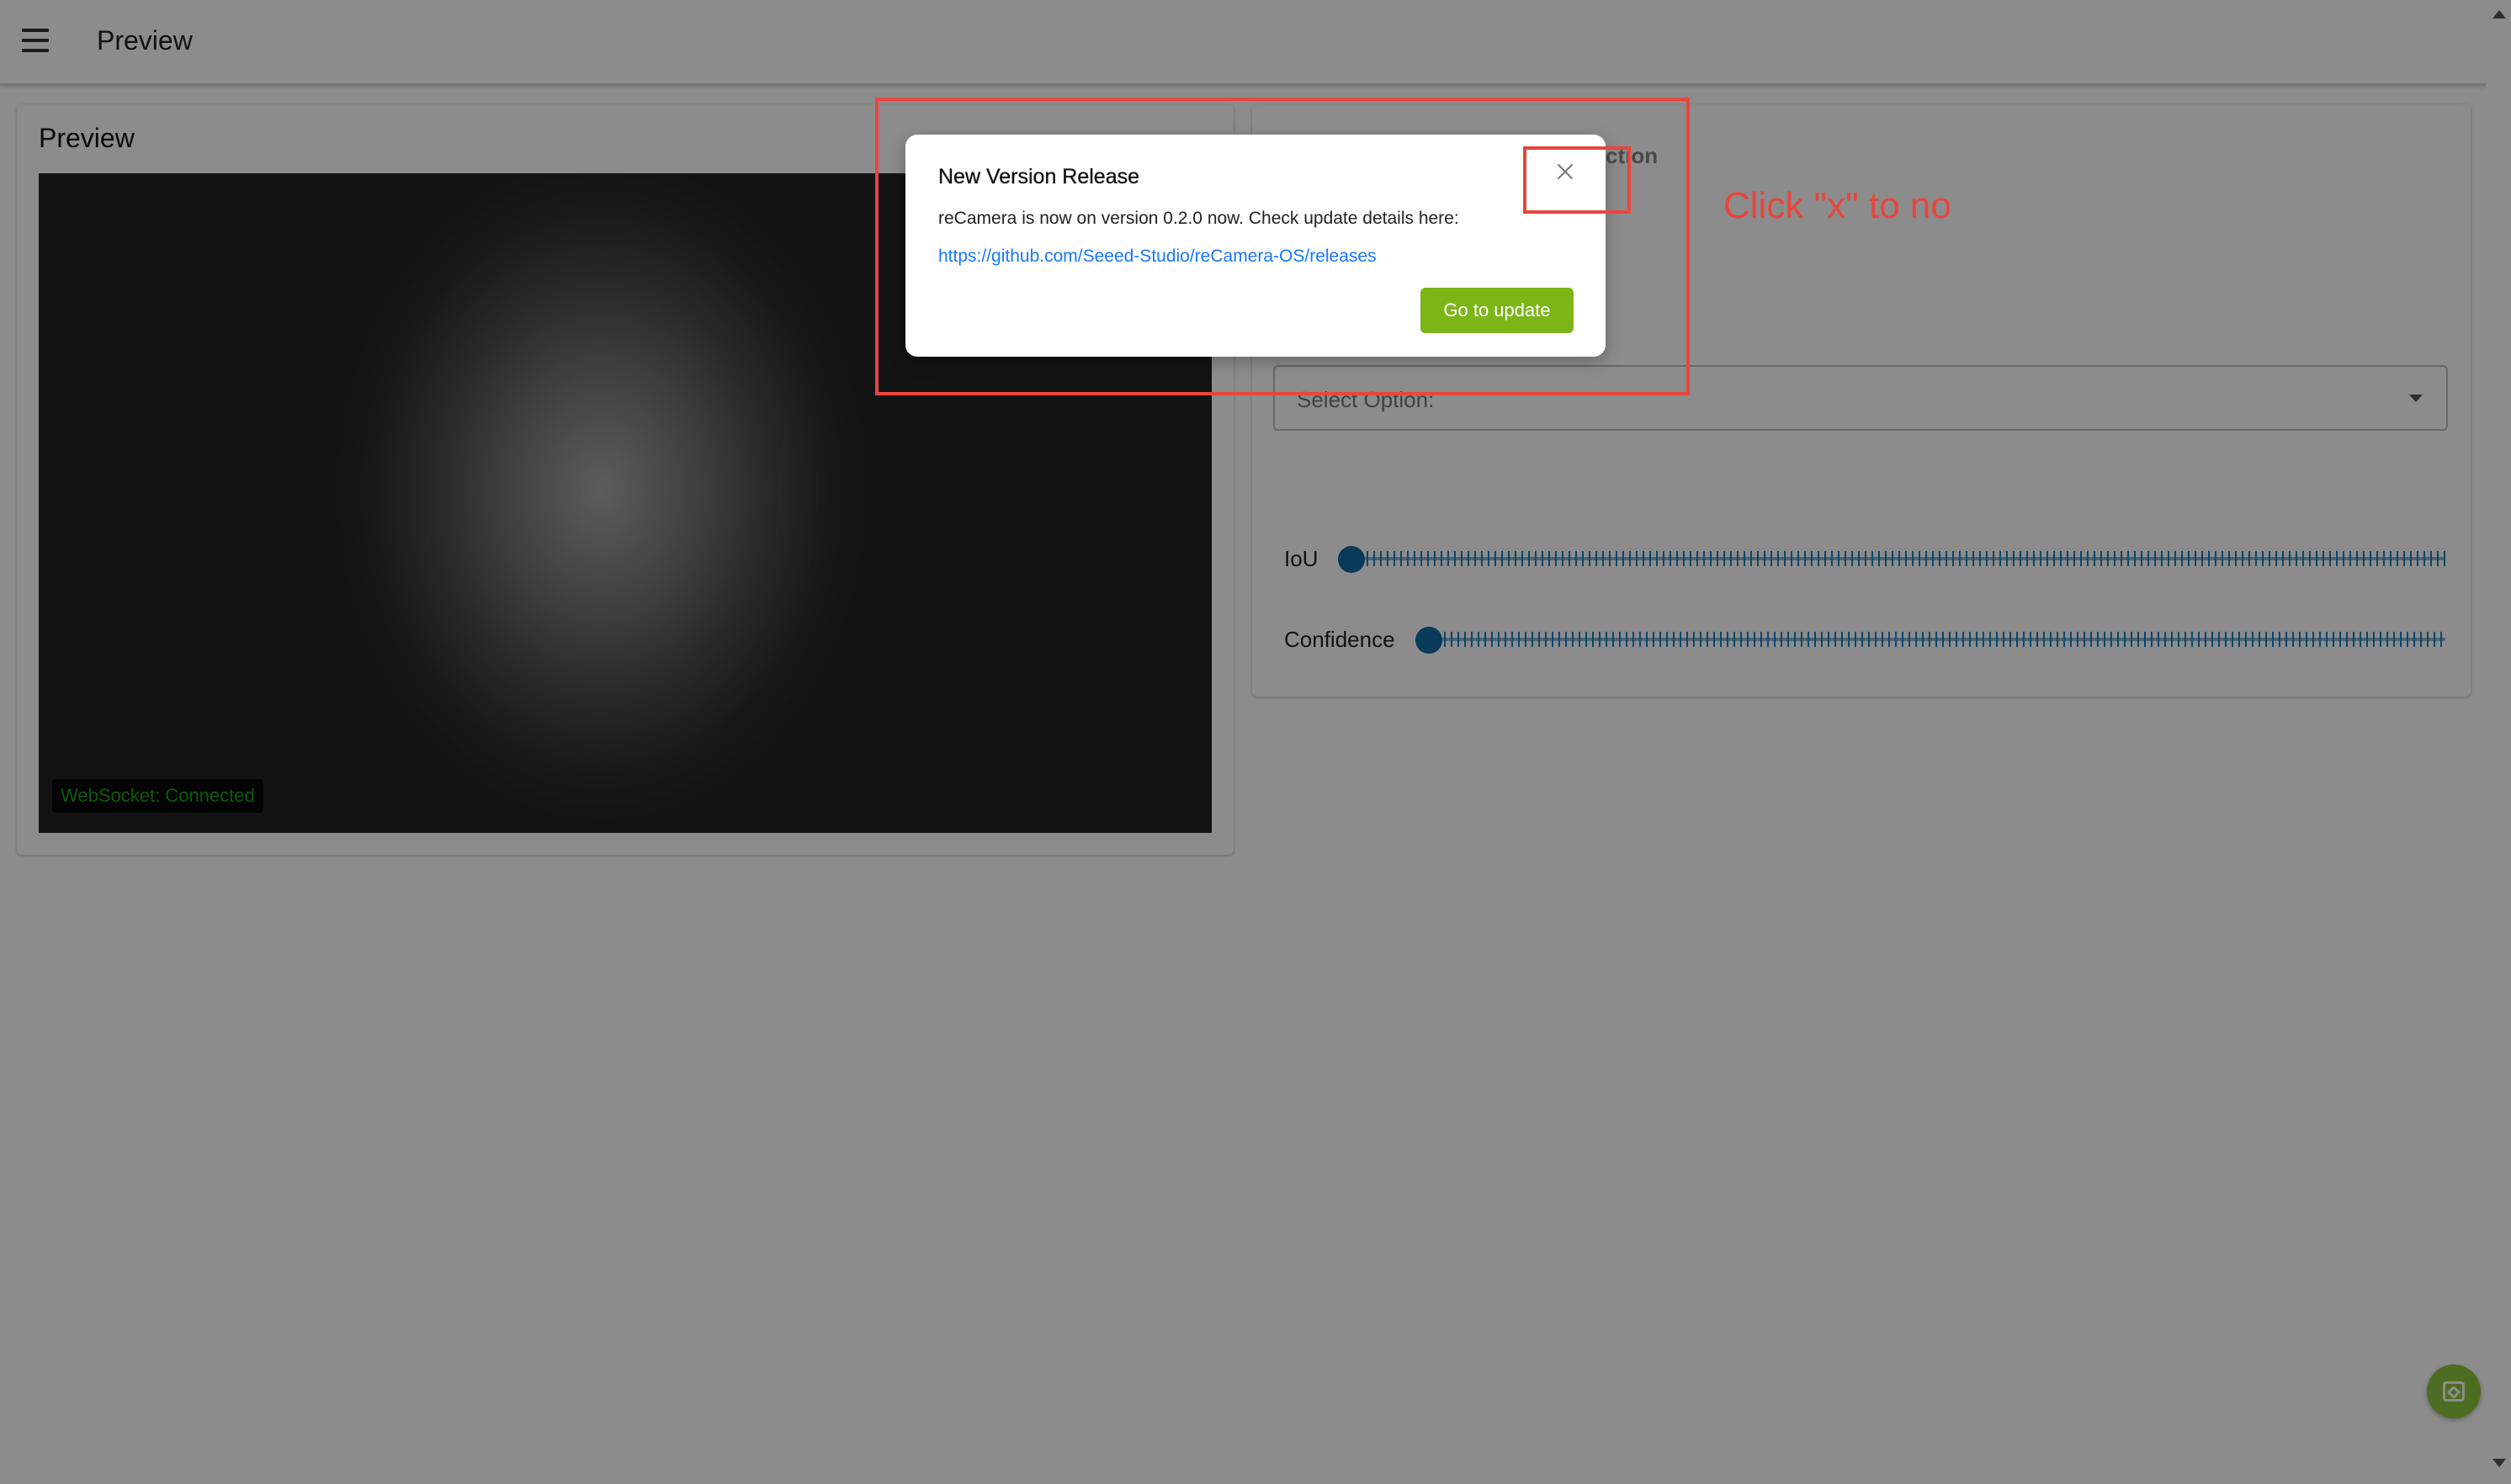 The image size is (2511, 1484). What do you see at coordinates (1633, 155) in the screenshot?
I see `settings-title-visible: ction` at bounding box center [1633, 155].